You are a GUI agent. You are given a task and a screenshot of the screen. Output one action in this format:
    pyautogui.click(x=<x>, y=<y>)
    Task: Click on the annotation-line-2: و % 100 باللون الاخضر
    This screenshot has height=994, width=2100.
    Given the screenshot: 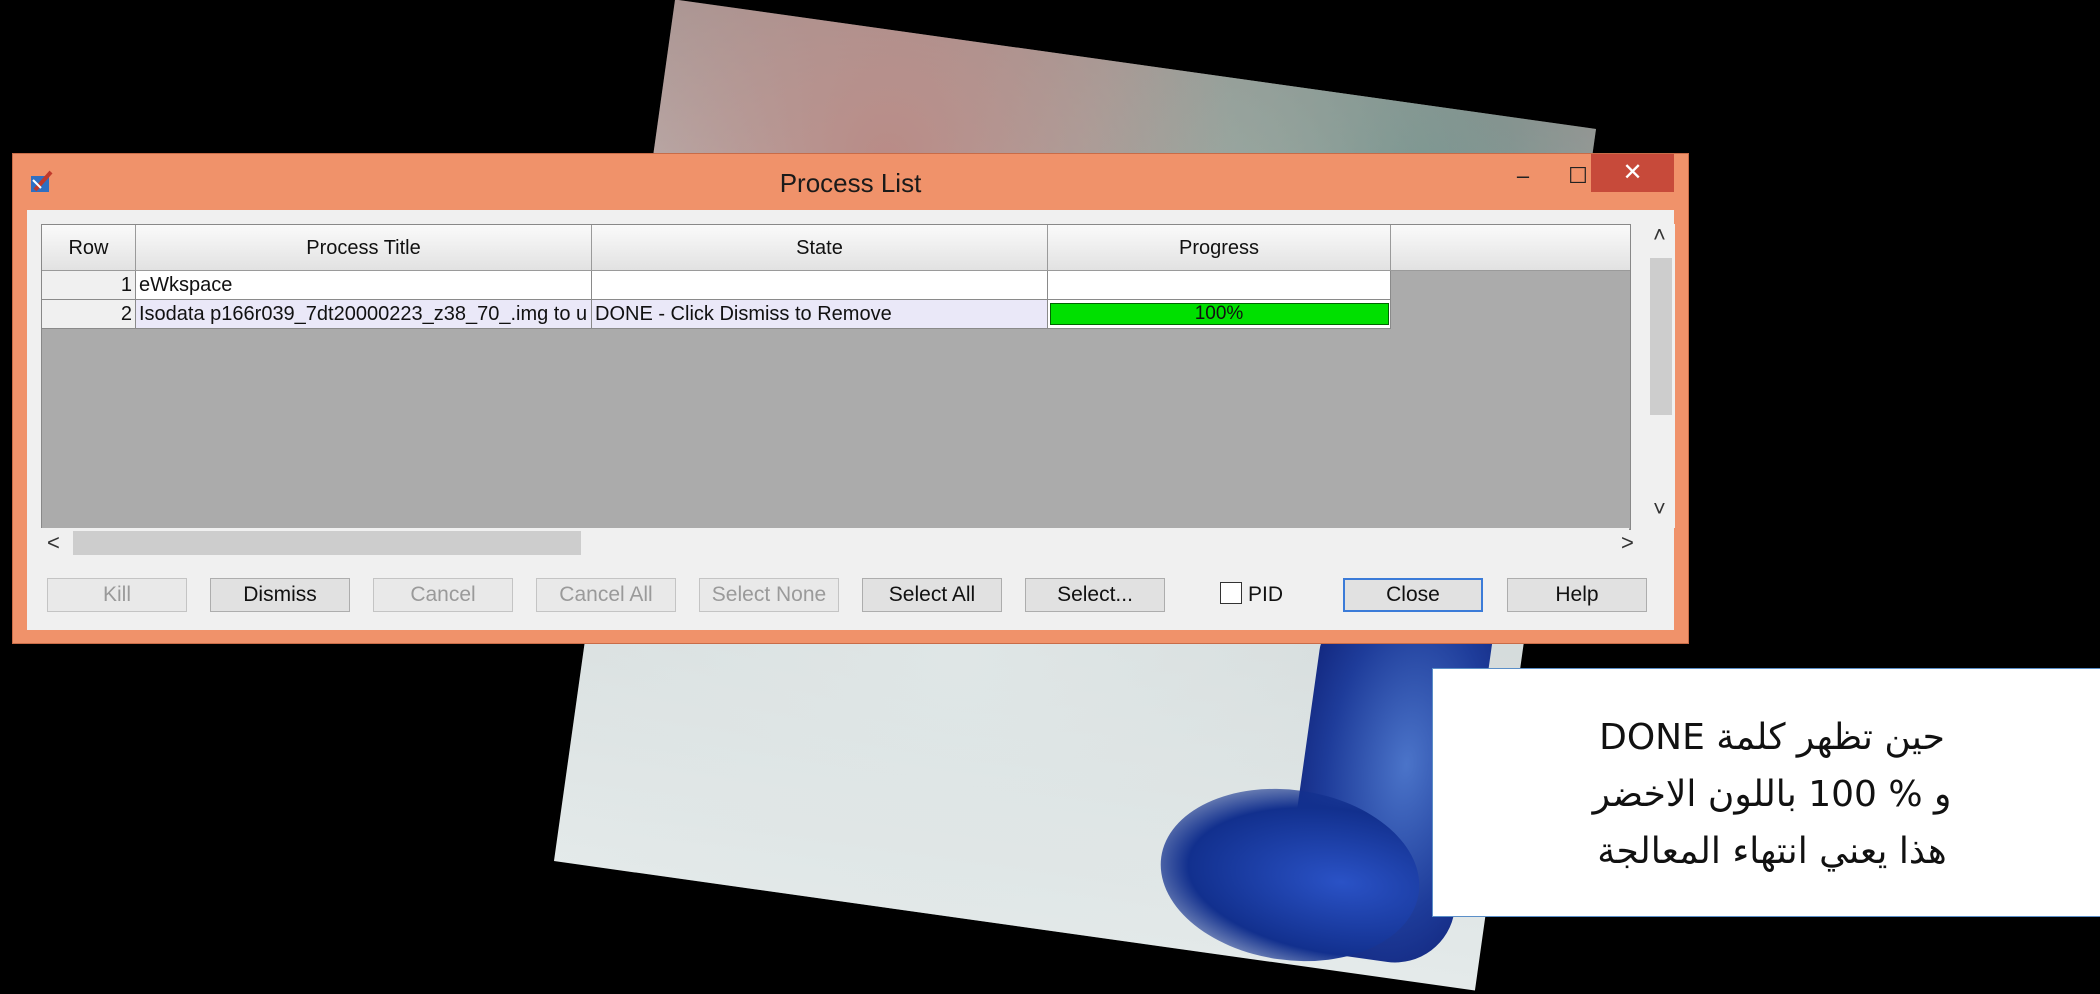 What is the action you would take?
    pyautogui.click(x=1772, y=794)
    